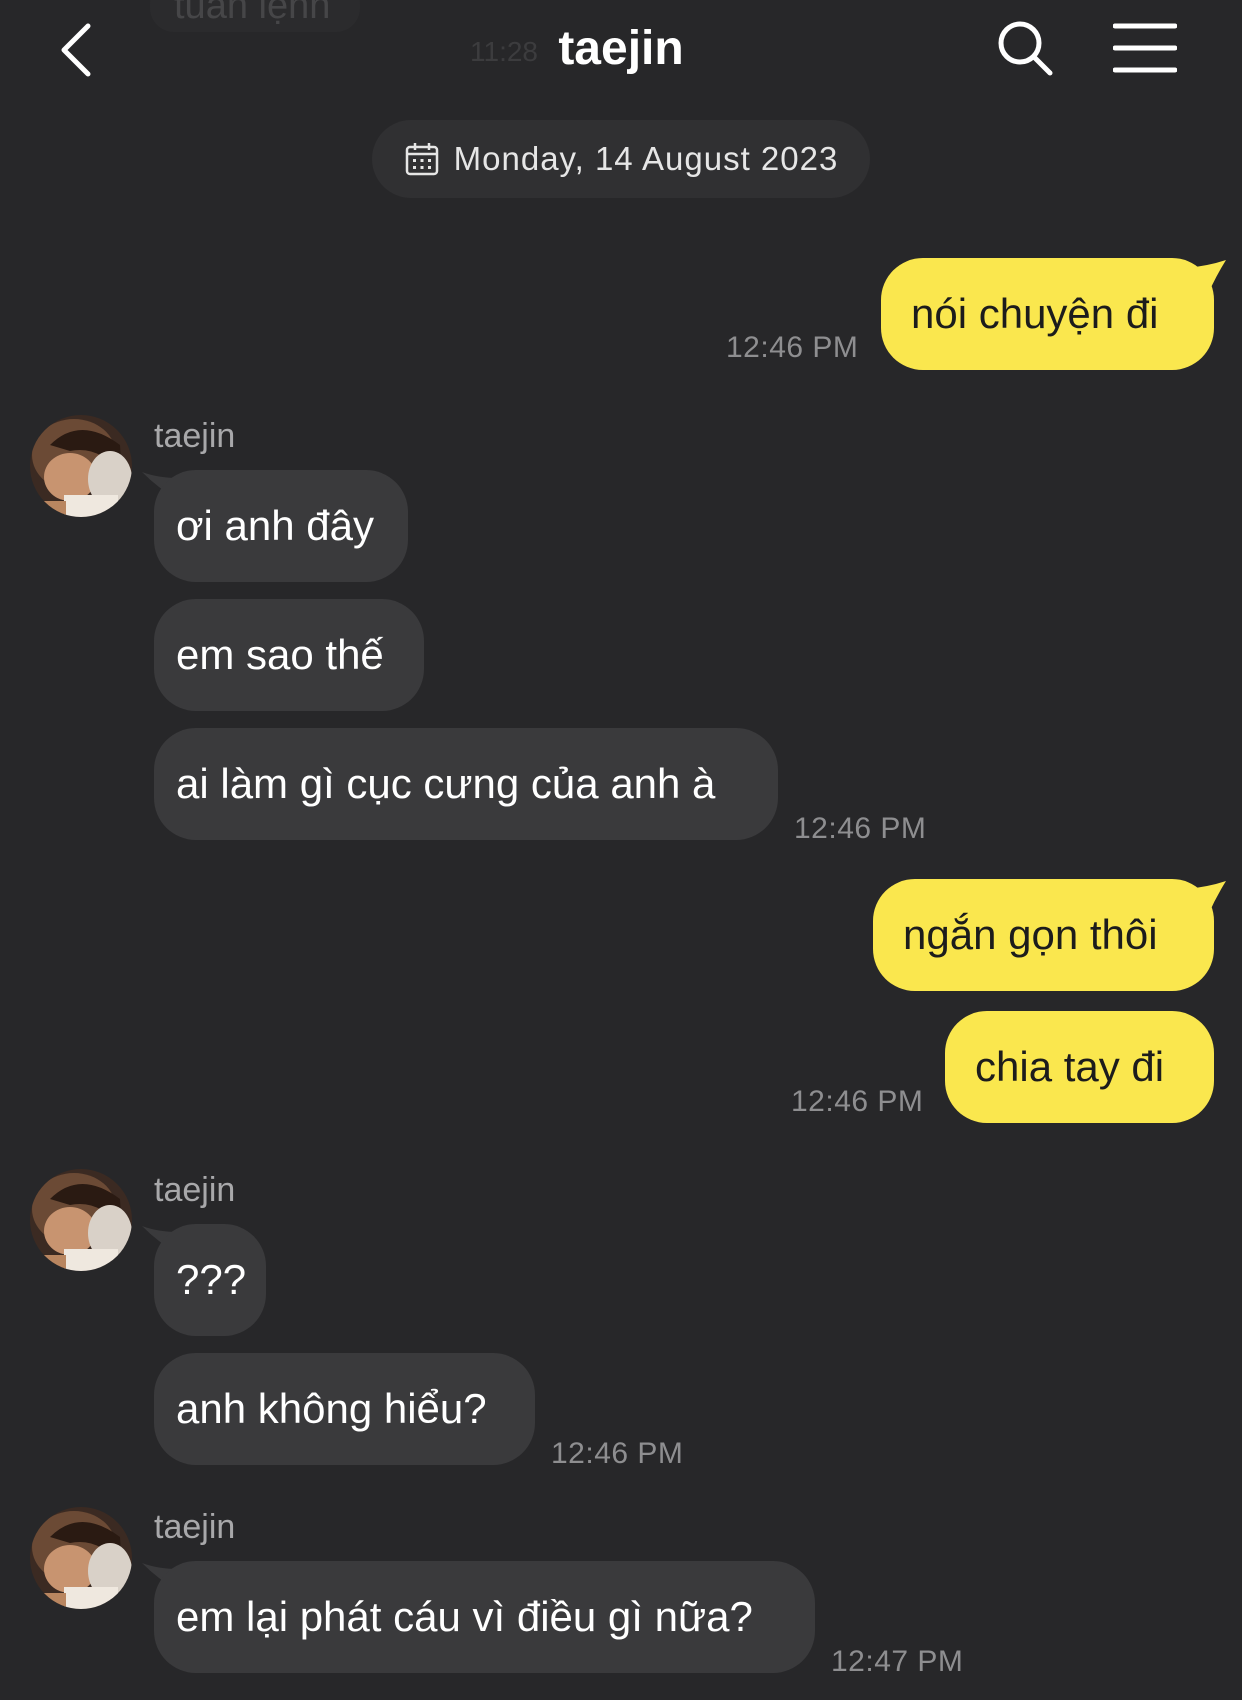 Image resolution: width=1242 pixels, height=1700 pixels. I want to click on message-text: ai làm gì cục cưng của anh à, so click(446, 783).